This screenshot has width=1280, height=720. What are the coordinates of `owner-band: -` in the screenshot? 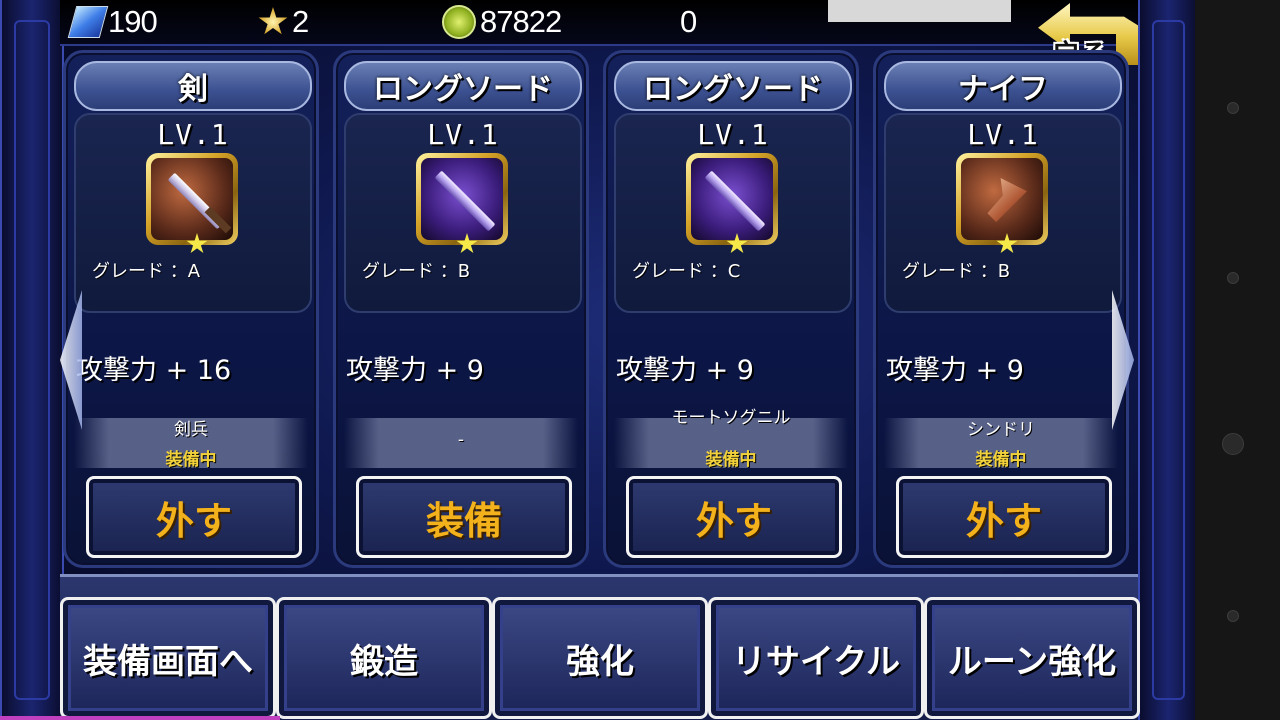 It's located at (461, 443).